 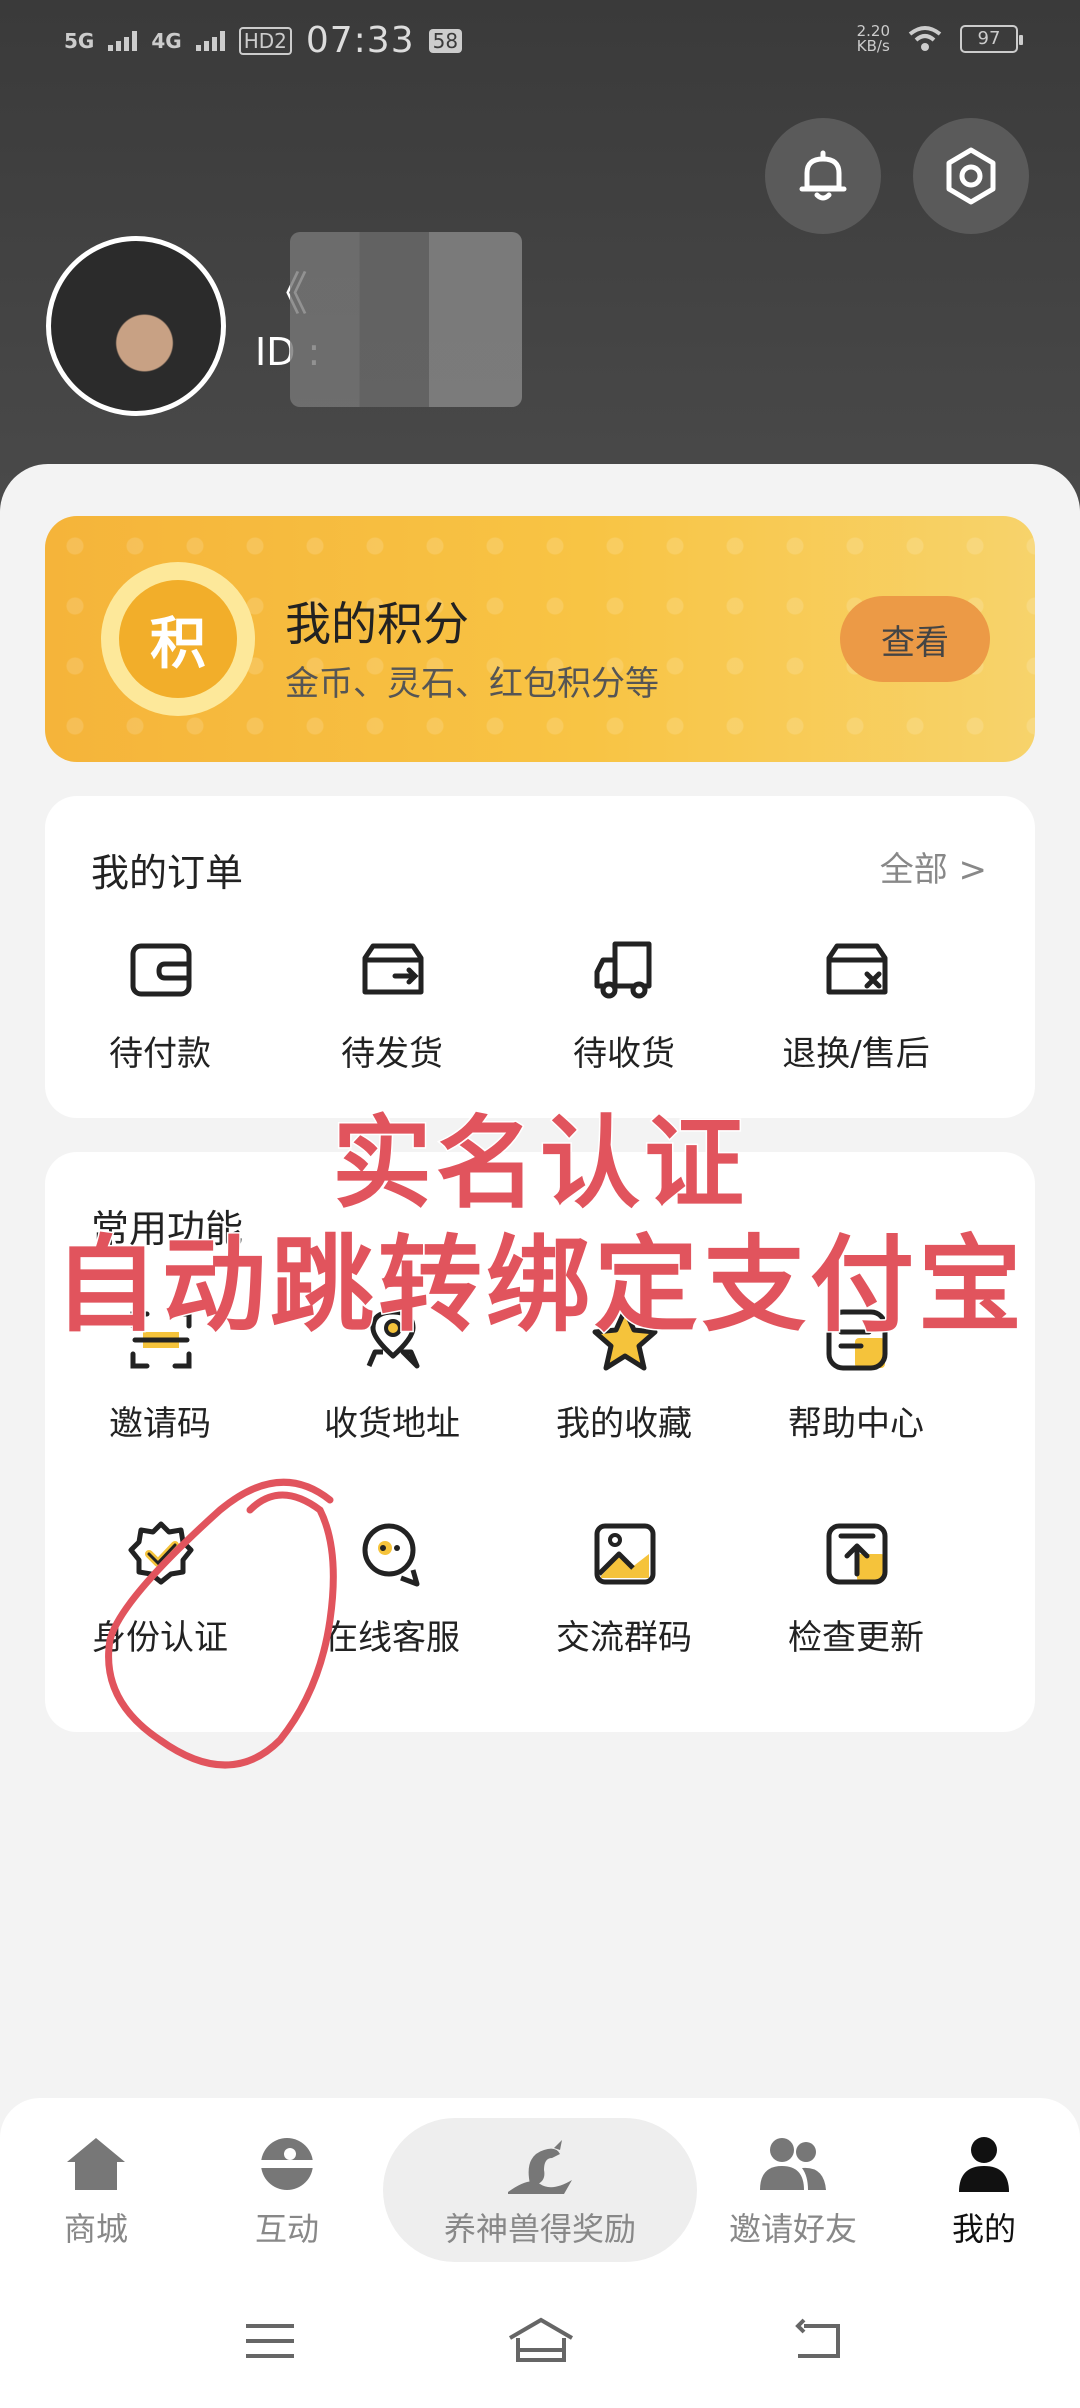 I want to click on notification-count-badge: 58, so click(x=445, y=40).